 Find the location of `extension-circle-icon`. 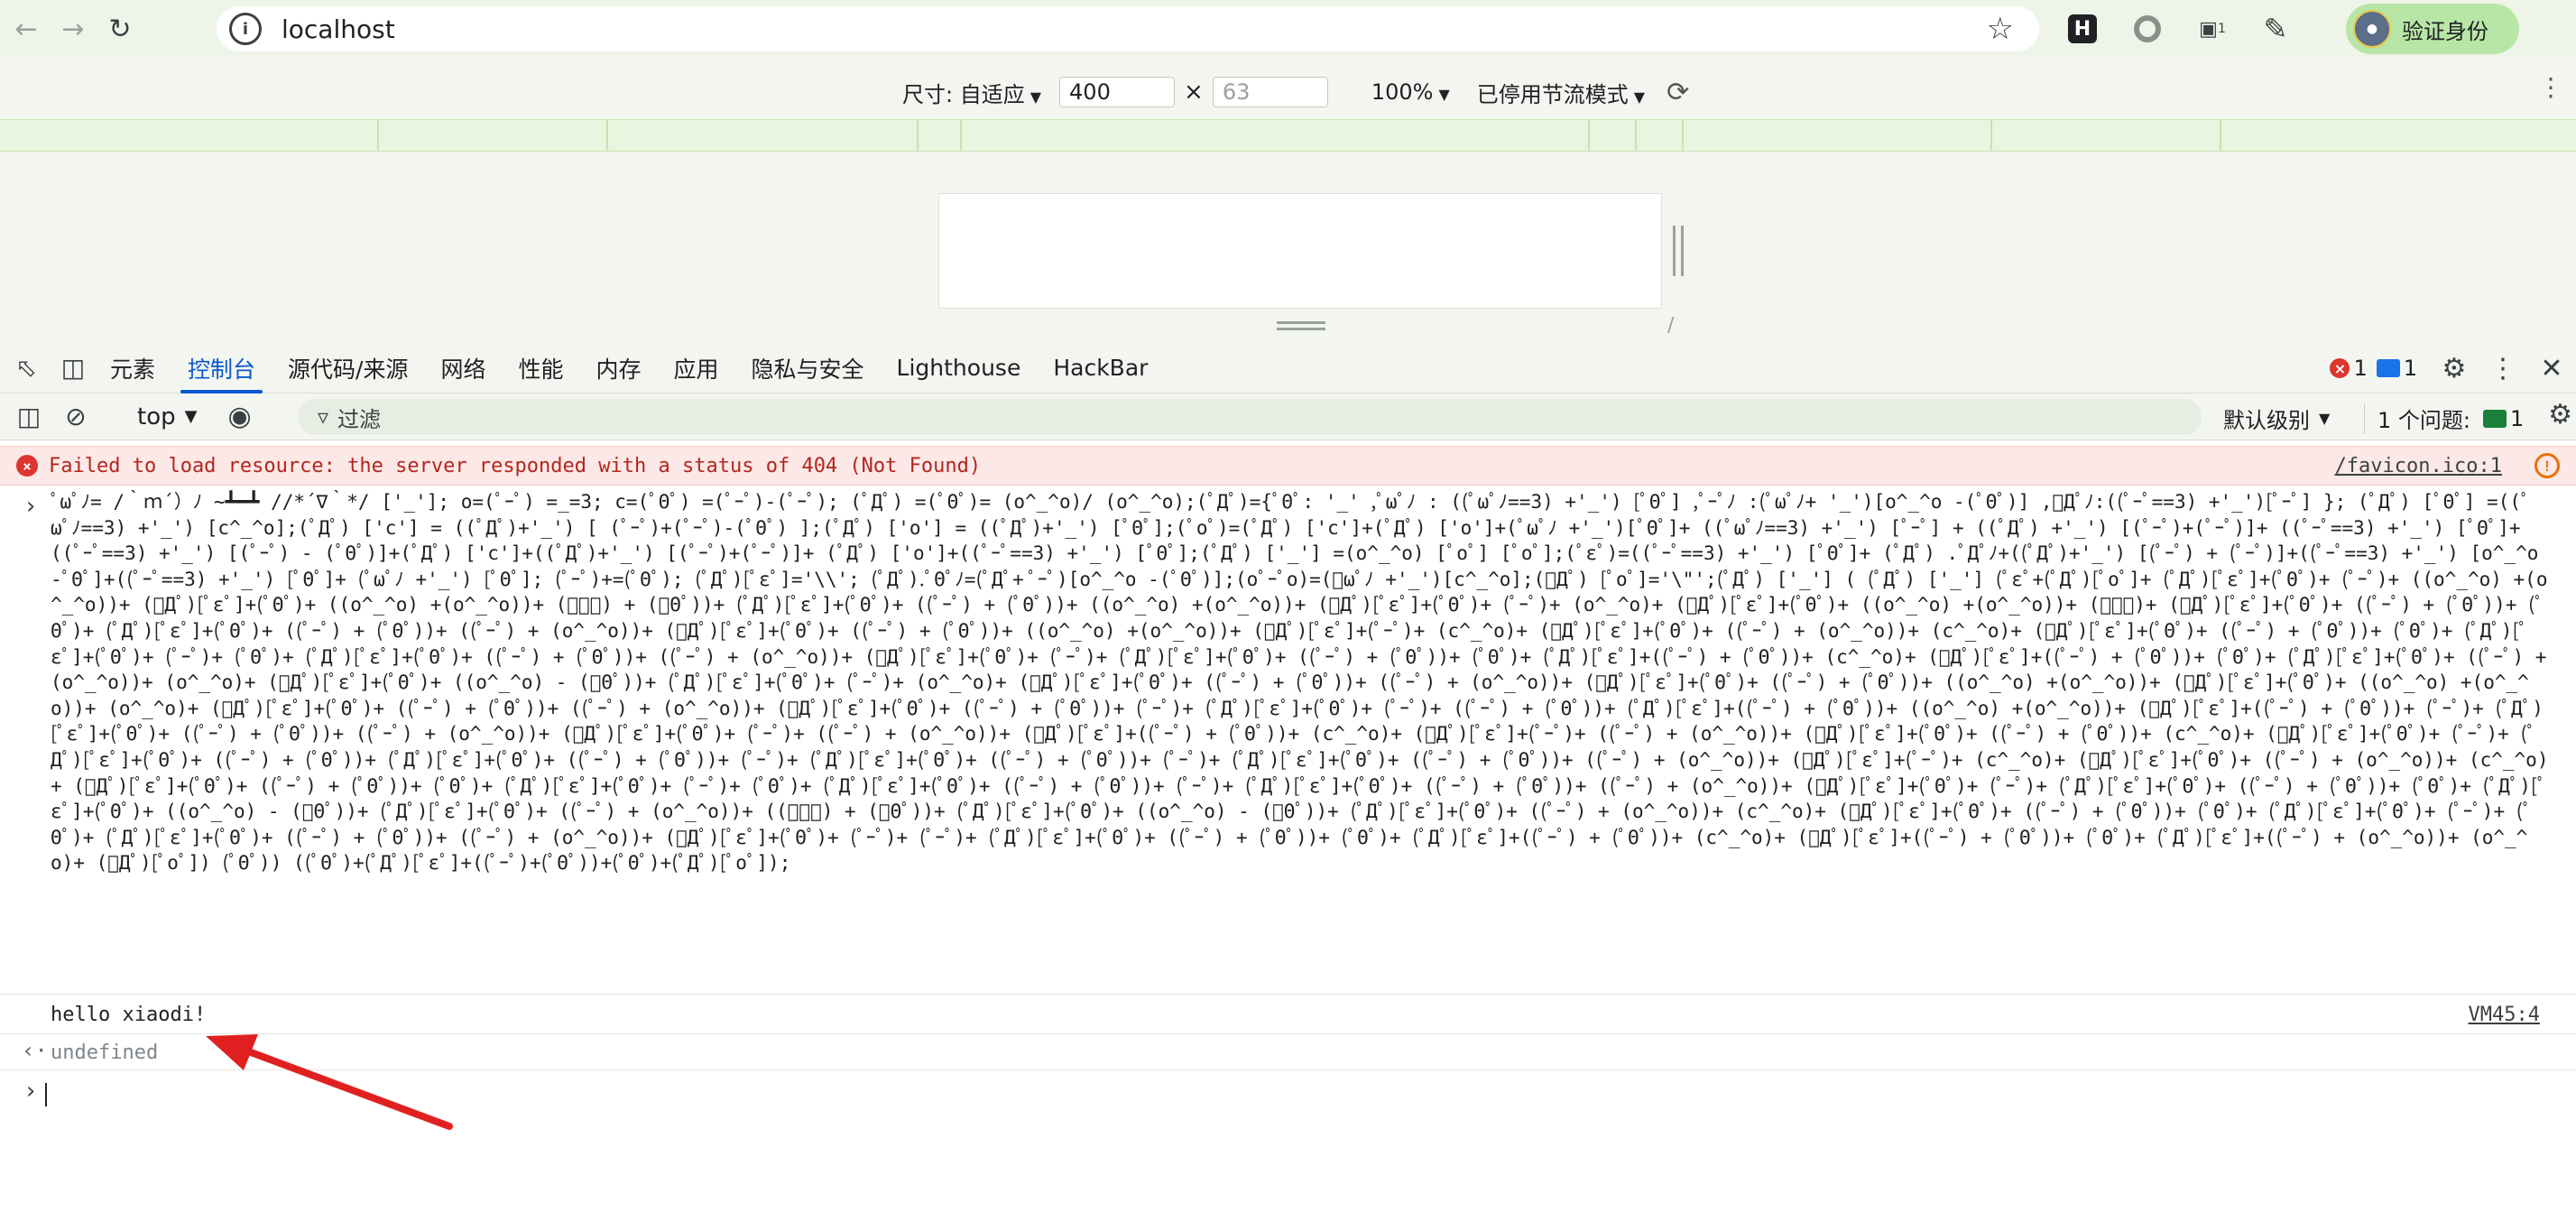

extension-circle-icon is located at coordinates (2147, 29).